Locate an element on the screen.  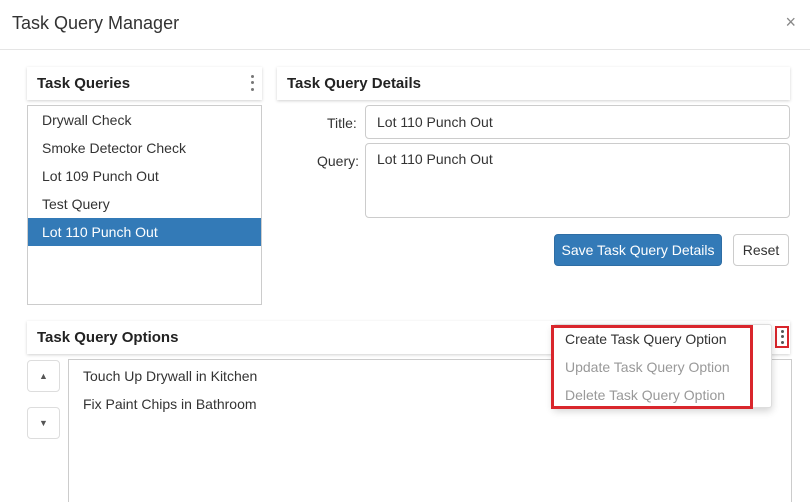
task-queries-header: Task Queries is located at coordinates (144, 83).